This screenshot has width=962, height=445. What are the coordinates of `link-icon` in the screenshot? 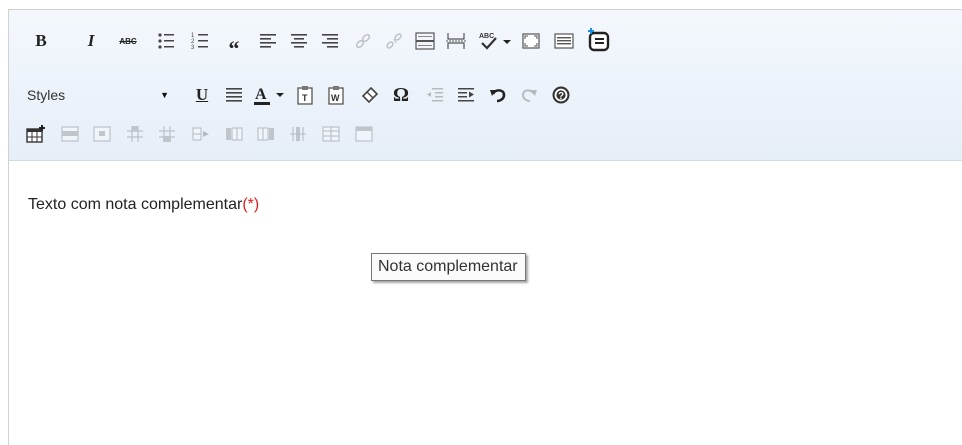 It's located at (363, 41).